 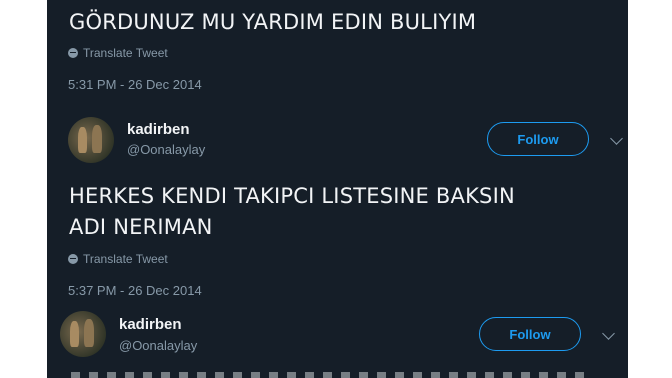 What do you see at coordinates (135, 290) in the screenshot?
I see `tweet-timestamp: 5:37 PM - 26 Dec 2014` at bounding box center [135, 290].